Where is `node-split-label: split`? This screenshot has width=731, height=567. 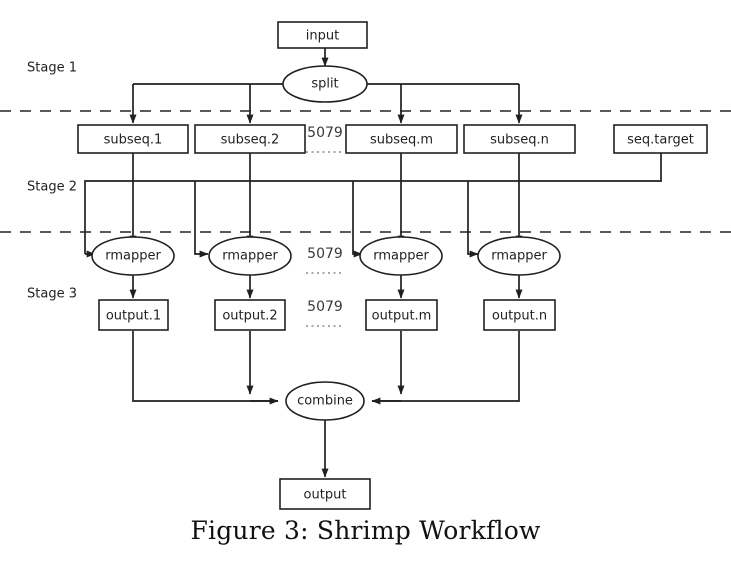 node-split-label: split is located at coordinates (324, 84).